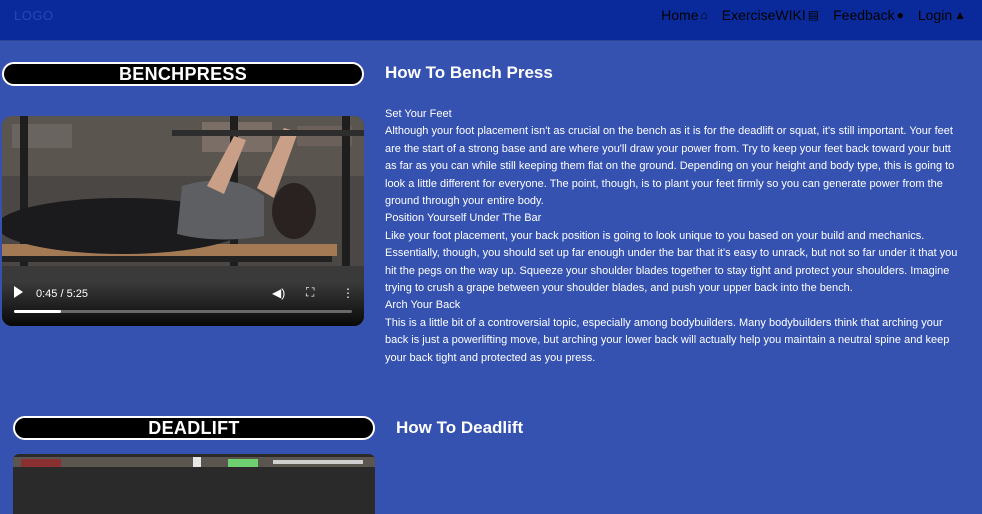 This screenshot has width=982, height=514. Describe the element at coordinates (680, 15) in the screenshot. I see `nav-home-label: Home` at that location.